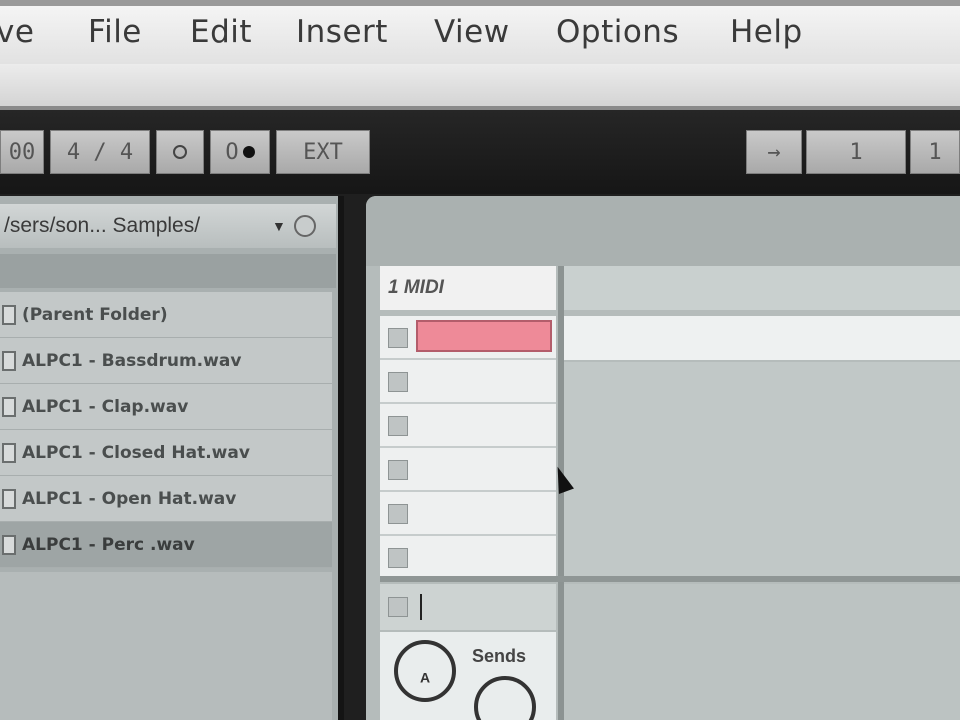  What do you see at coordinates (95, 314) in the screenshot?
I see `file-name: (Parent Folder)` at bounding box center [95, 314].